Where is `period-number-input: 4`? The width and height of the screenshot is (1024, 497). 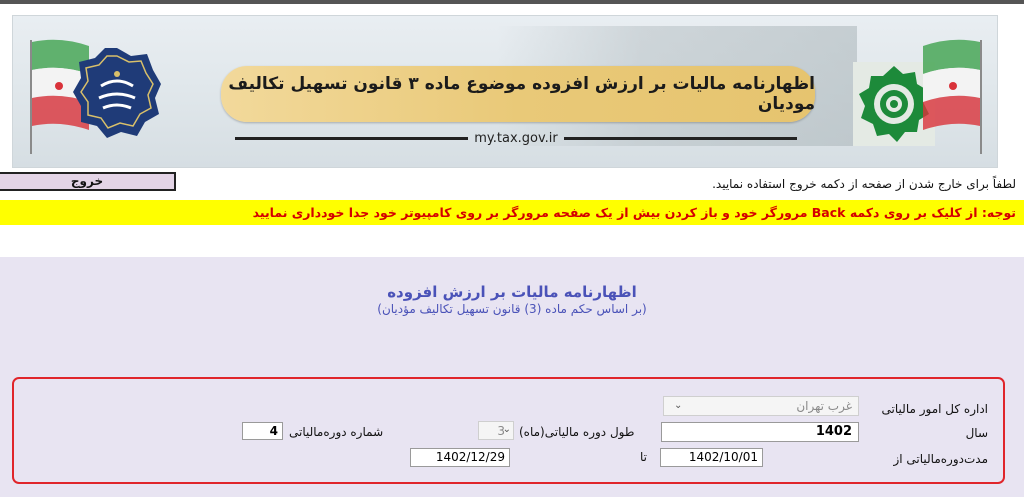 period-number-input: 4 is located at coordinates (262, 431).